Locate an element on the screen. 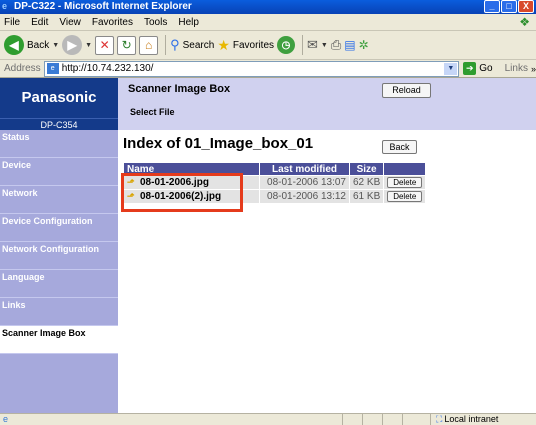  messenger-button: ✲ is located at coordinates (364, 45).